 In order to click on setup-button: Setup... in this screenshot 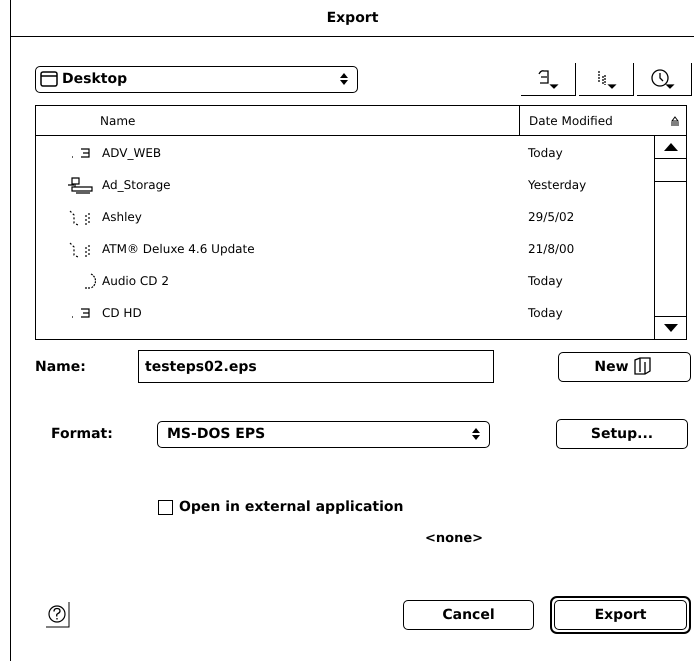, I will do `click(622, 434)`.